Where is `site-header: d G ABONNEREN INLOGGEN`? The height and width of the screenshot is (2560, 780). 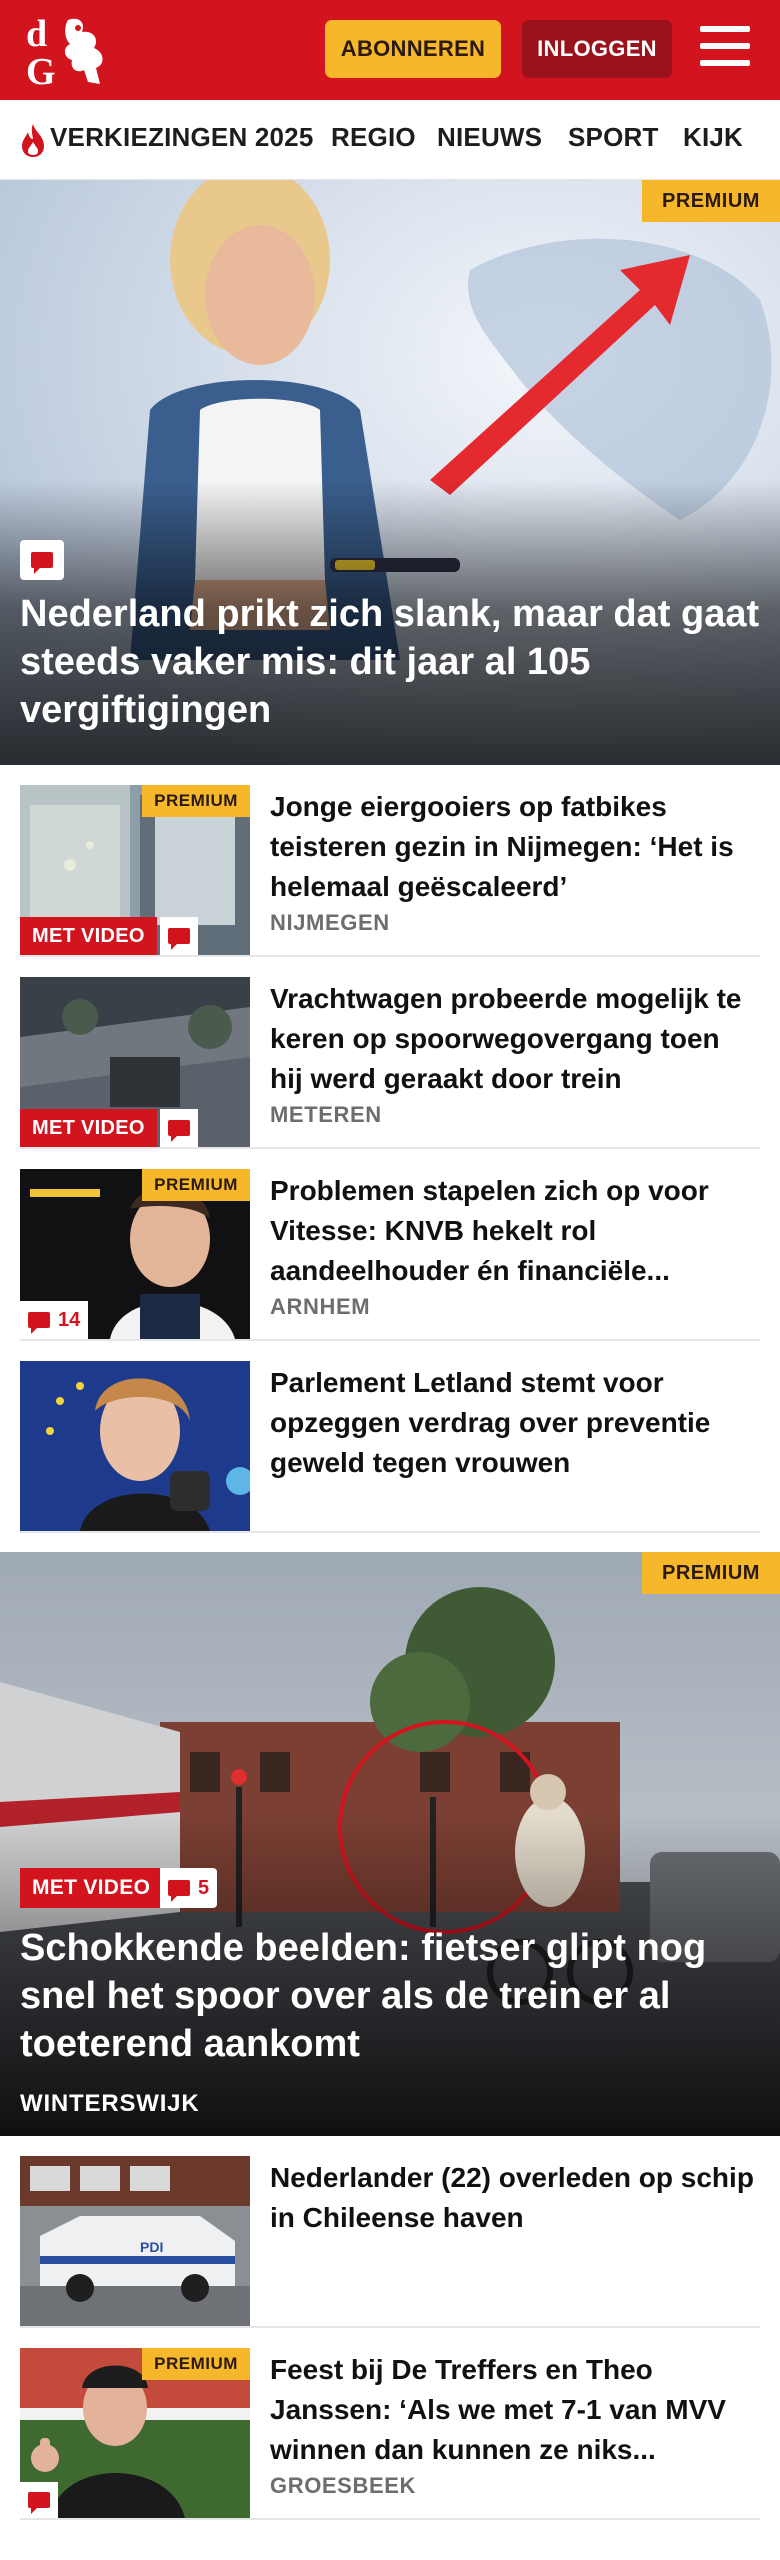 site-header: d G ABONNEREN INLOGGEN is located at coordinates (390, 50).